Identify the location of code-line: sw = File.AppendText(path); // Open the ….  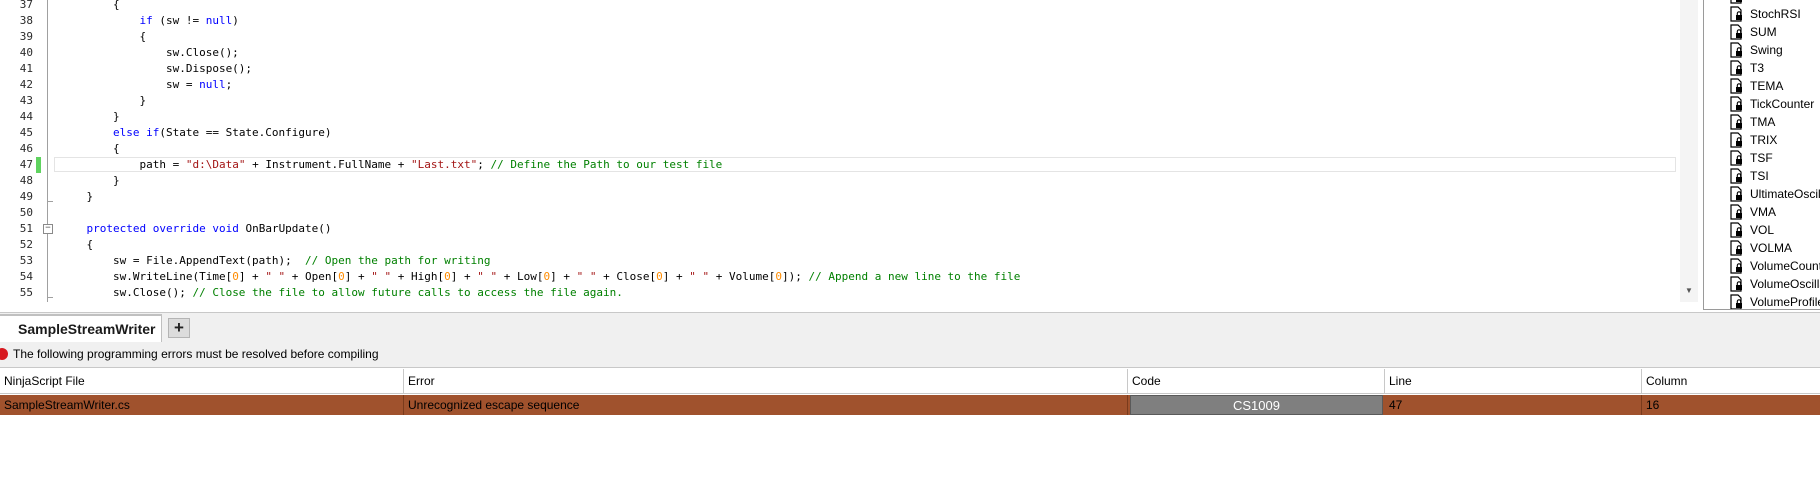
(275, 261).